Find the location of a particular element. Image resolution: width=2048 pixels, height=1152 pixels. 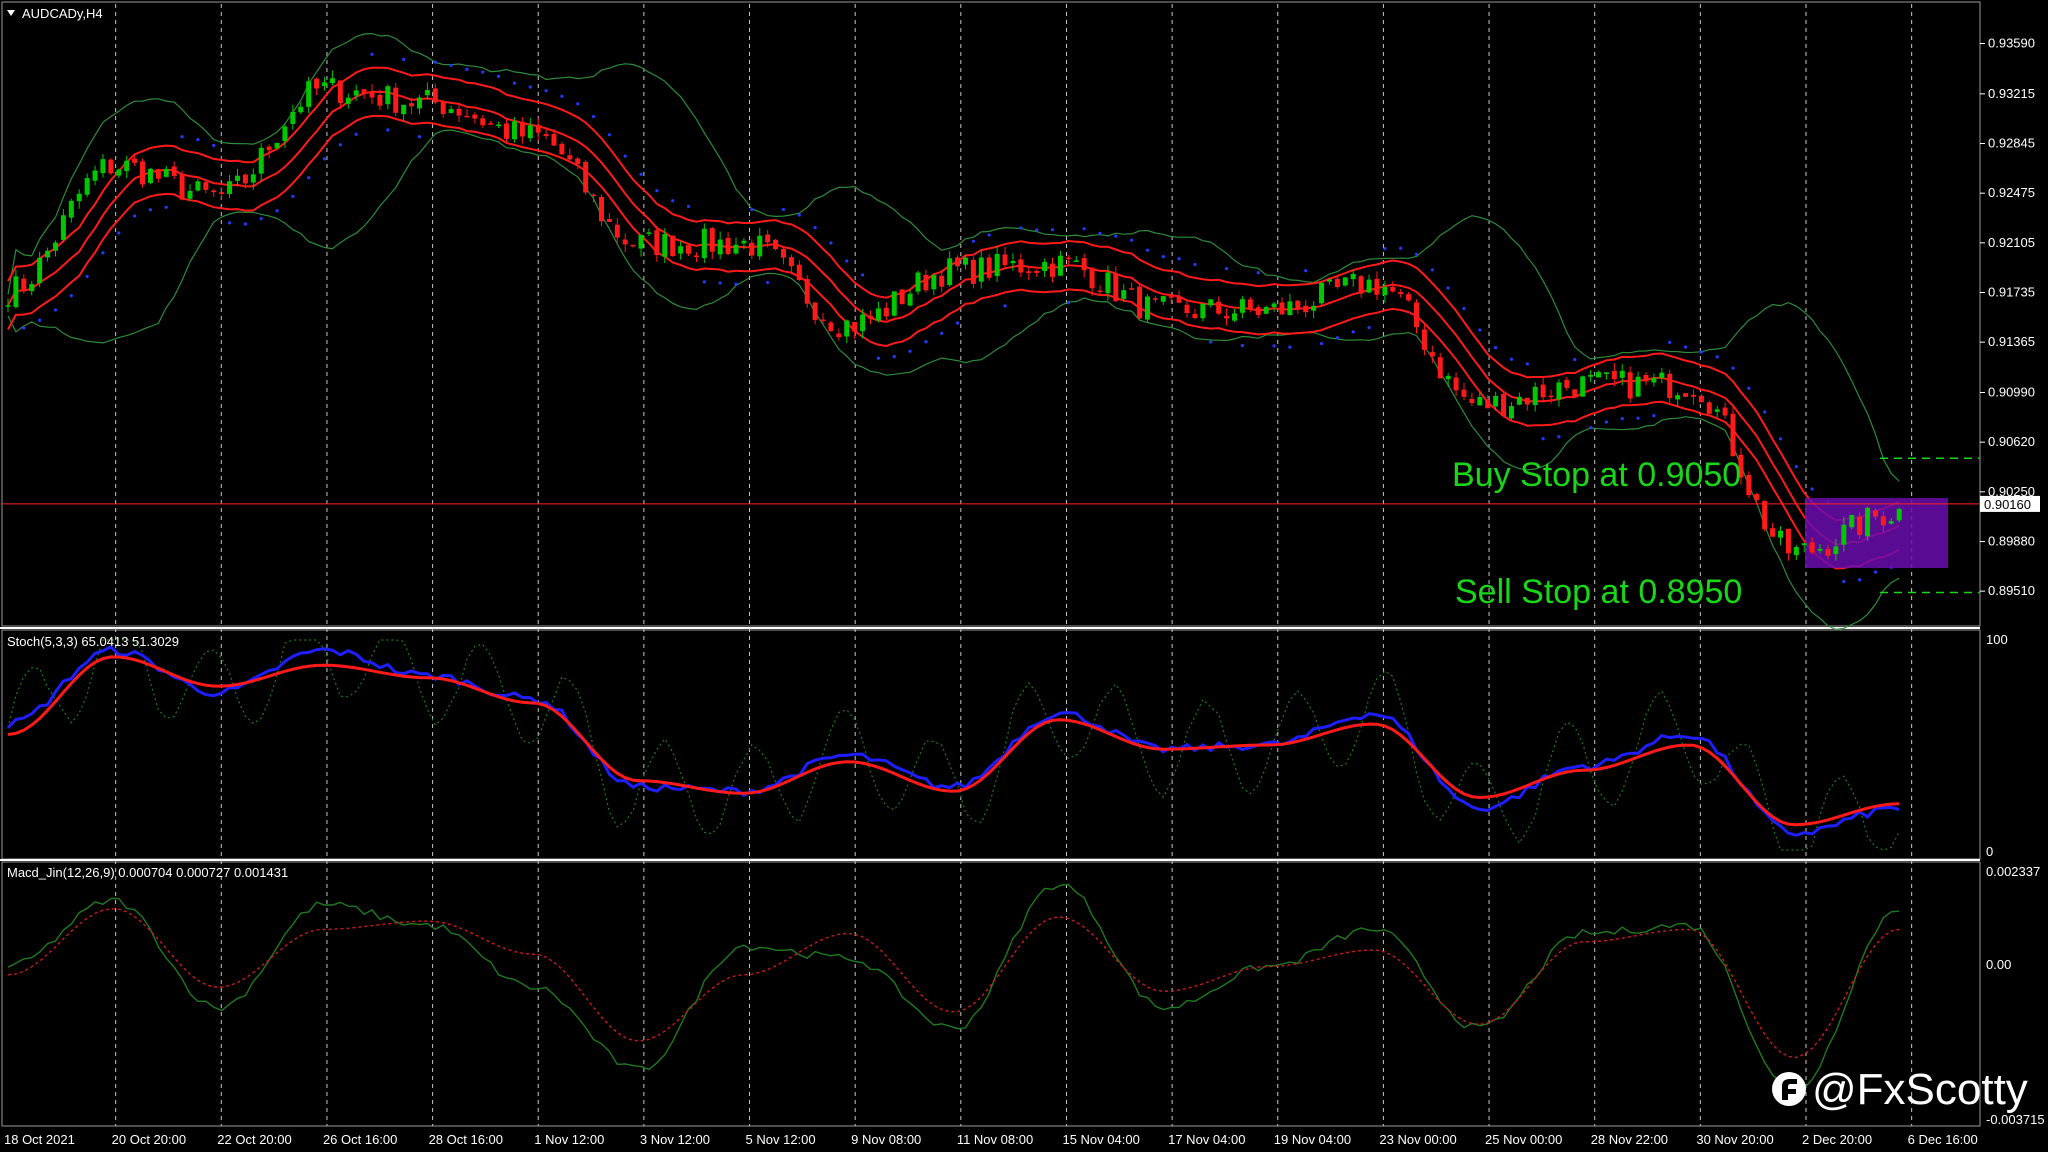

price-tick-label: 0.93215 is located at coordinates (2011, 93).